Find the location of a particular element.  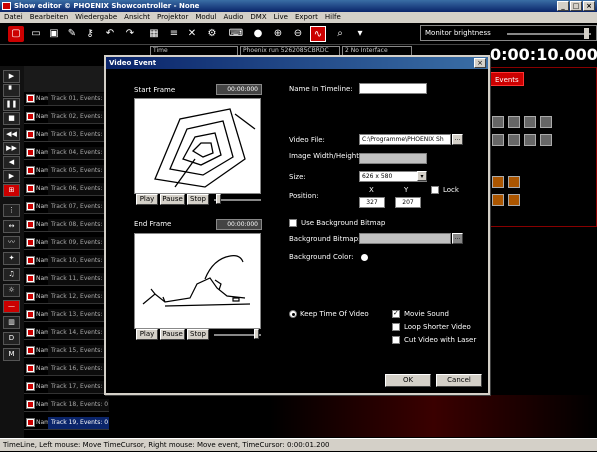

menu-item-0: Datei is located at coordinates (13, 17).